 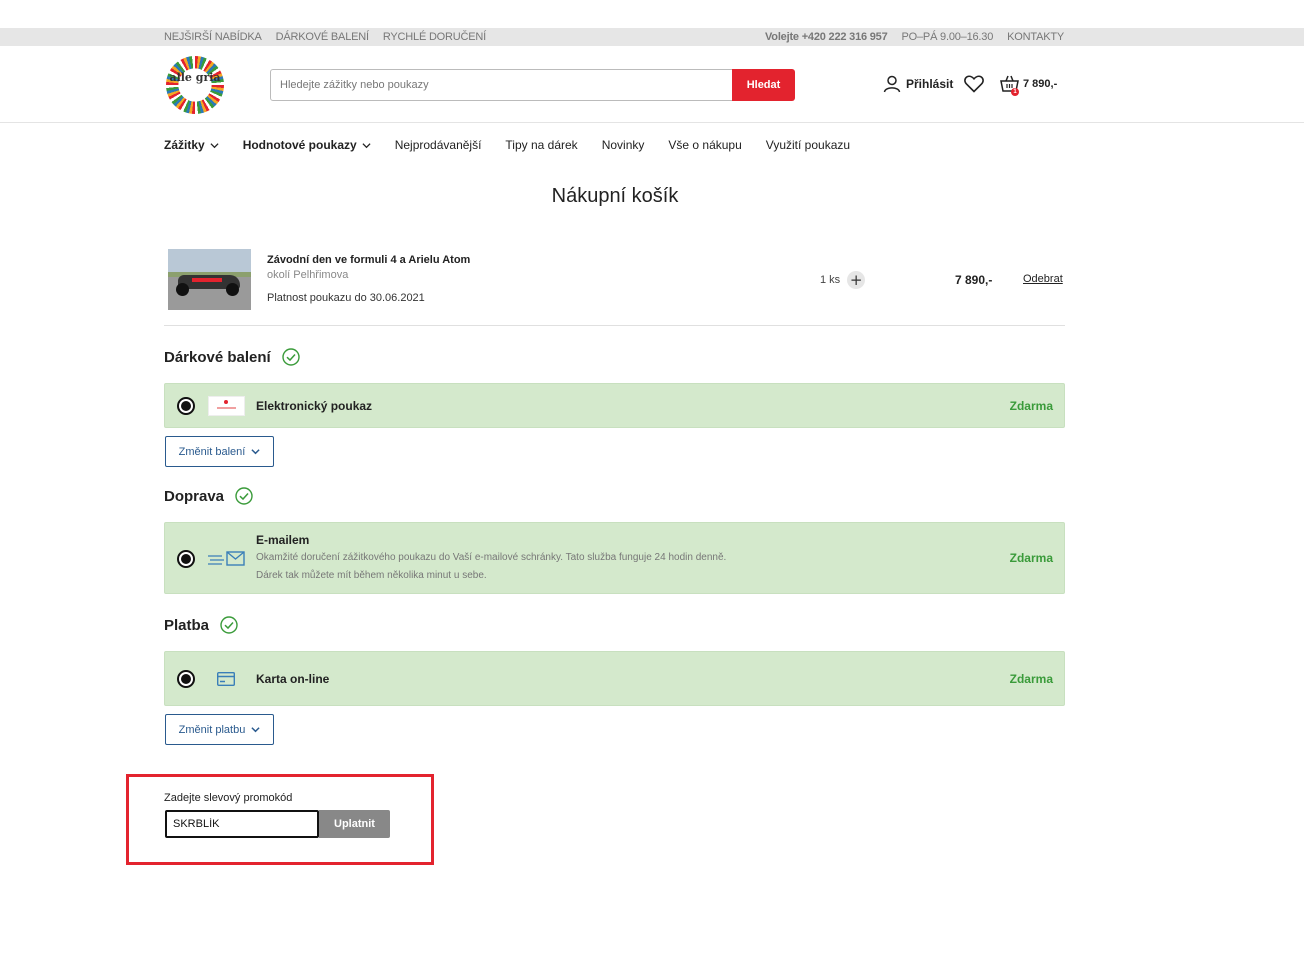 I want to click on login-button: Přihlásit, so click(x=918, y=84).